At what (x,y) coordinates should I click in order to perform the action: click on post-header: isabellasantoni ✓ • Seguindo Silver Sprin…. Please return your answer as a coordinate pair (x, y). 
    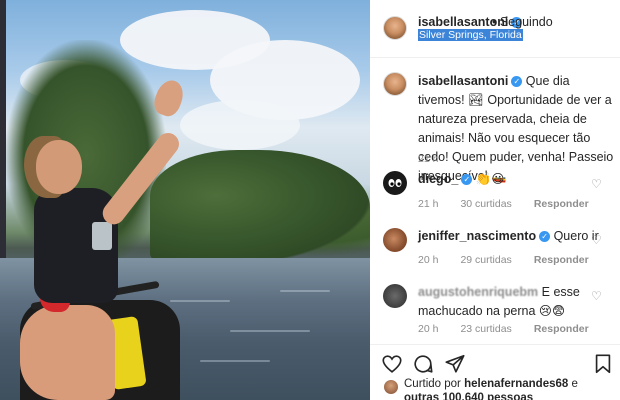
    Looking at the image, I should click on (495, 29).